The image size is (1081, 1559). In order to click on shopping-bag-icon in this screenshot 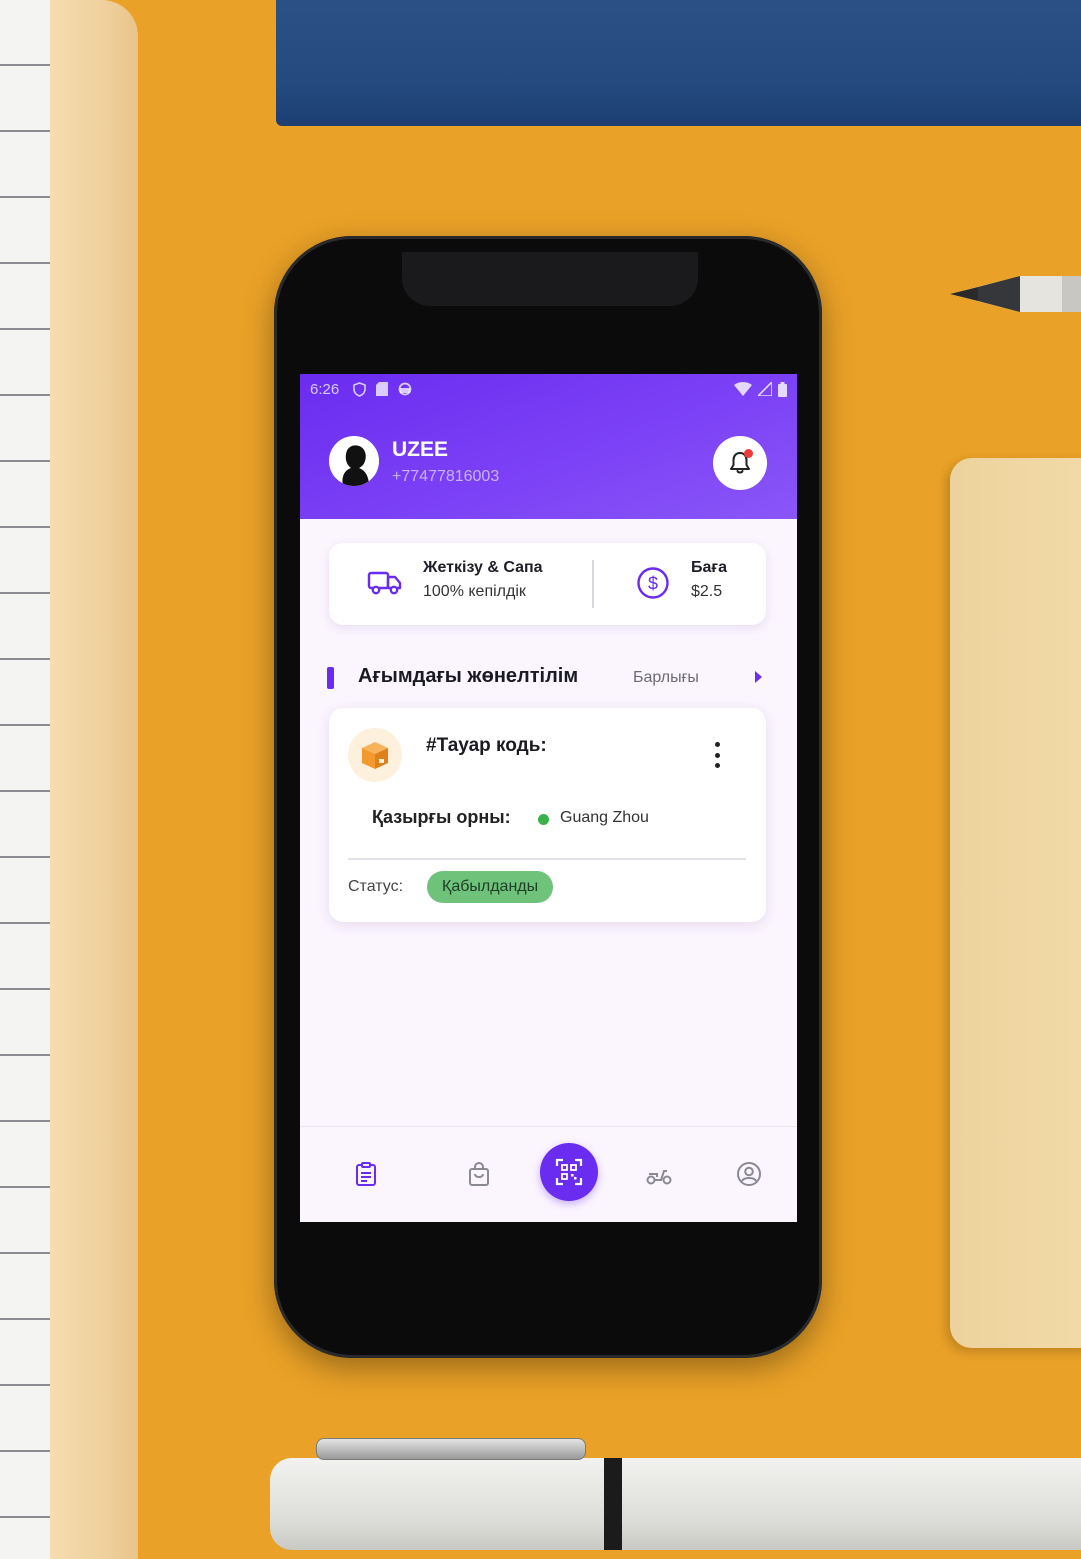, I will do `click(479, 1173)`.